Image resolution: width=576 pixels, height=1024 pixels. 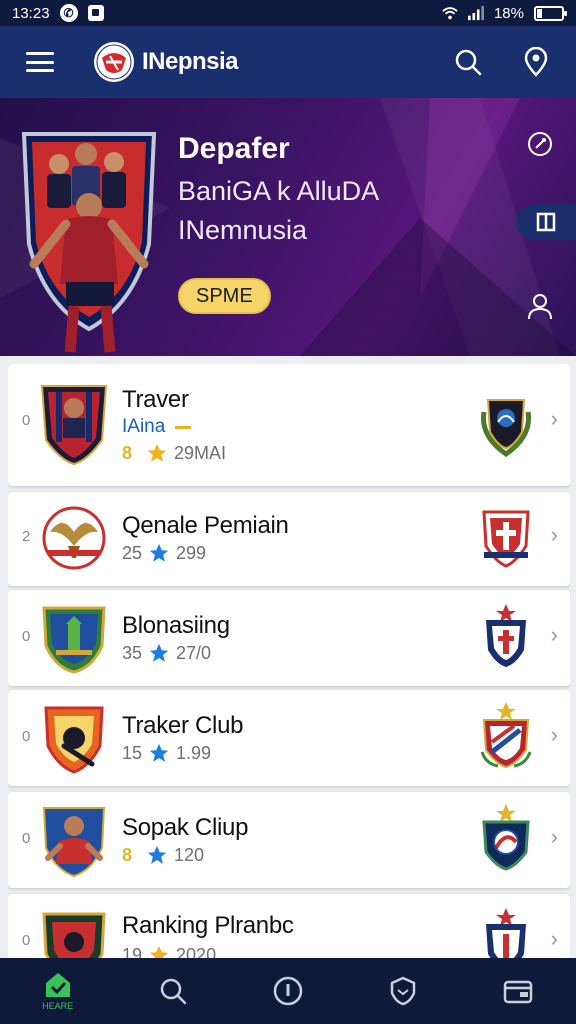 What do you see at coordinates (450, 13) in the screenshot?
I see `wifi-icon` at bounding box center [450, 13].